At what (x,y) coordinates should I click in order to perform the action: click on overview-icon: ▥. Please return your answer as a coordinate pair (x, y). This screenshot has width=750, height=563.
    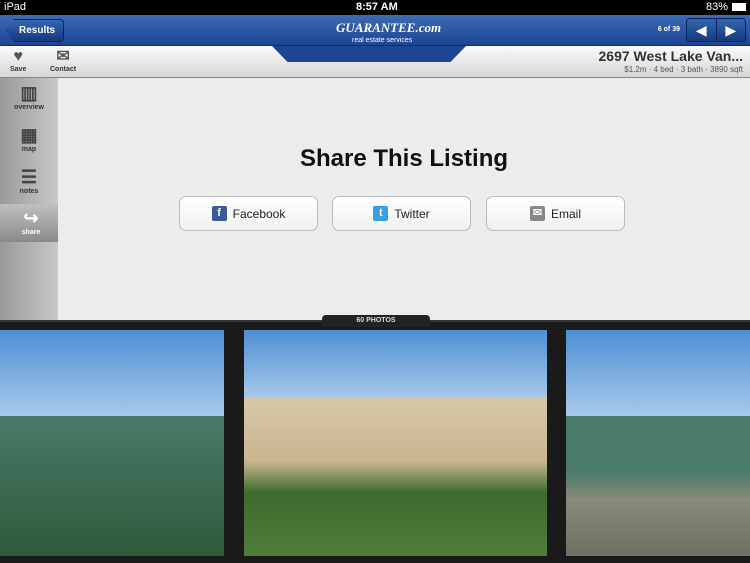
    Looking at the image, I should click on (29, 93).